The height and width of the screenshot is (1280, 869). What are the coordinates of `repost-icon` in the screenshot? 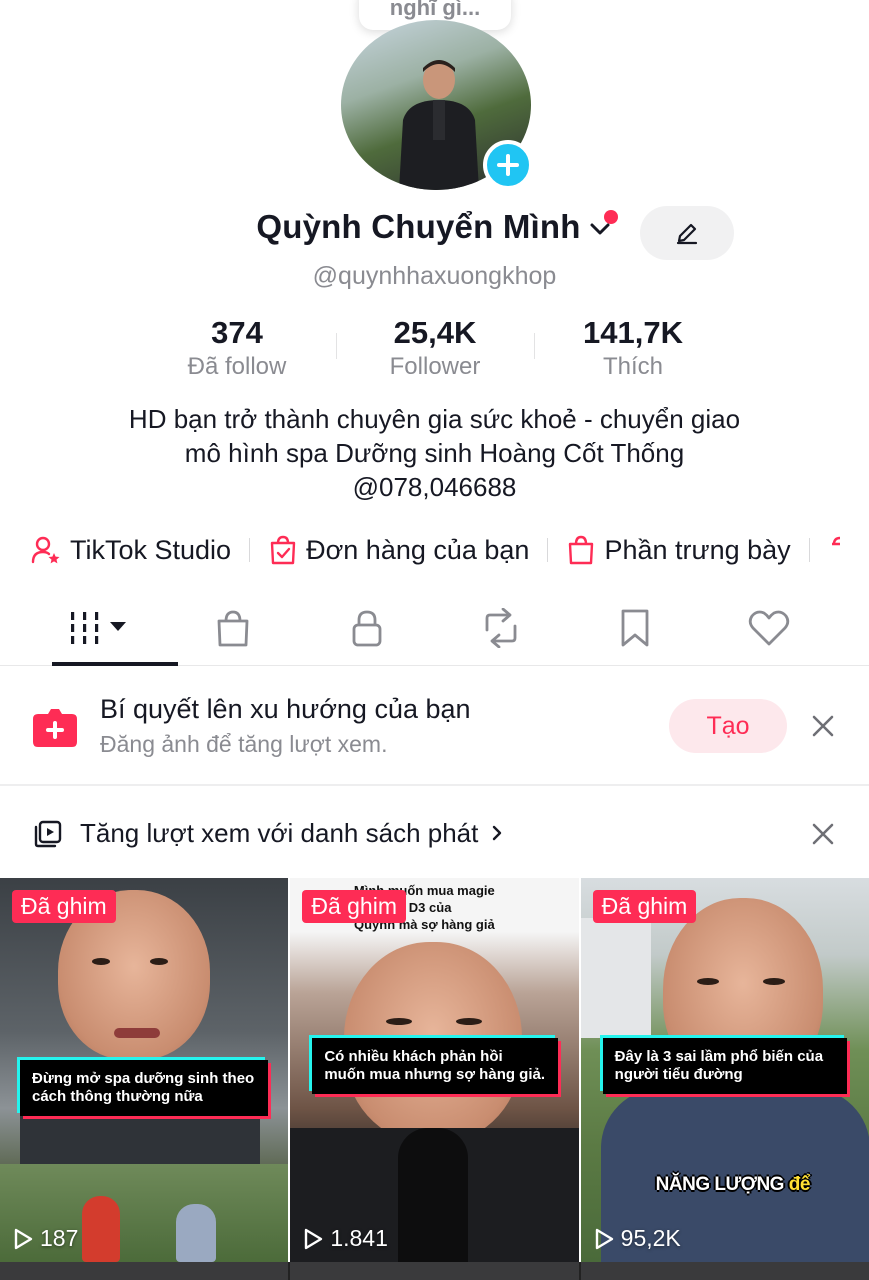 It's located at (501, 628).